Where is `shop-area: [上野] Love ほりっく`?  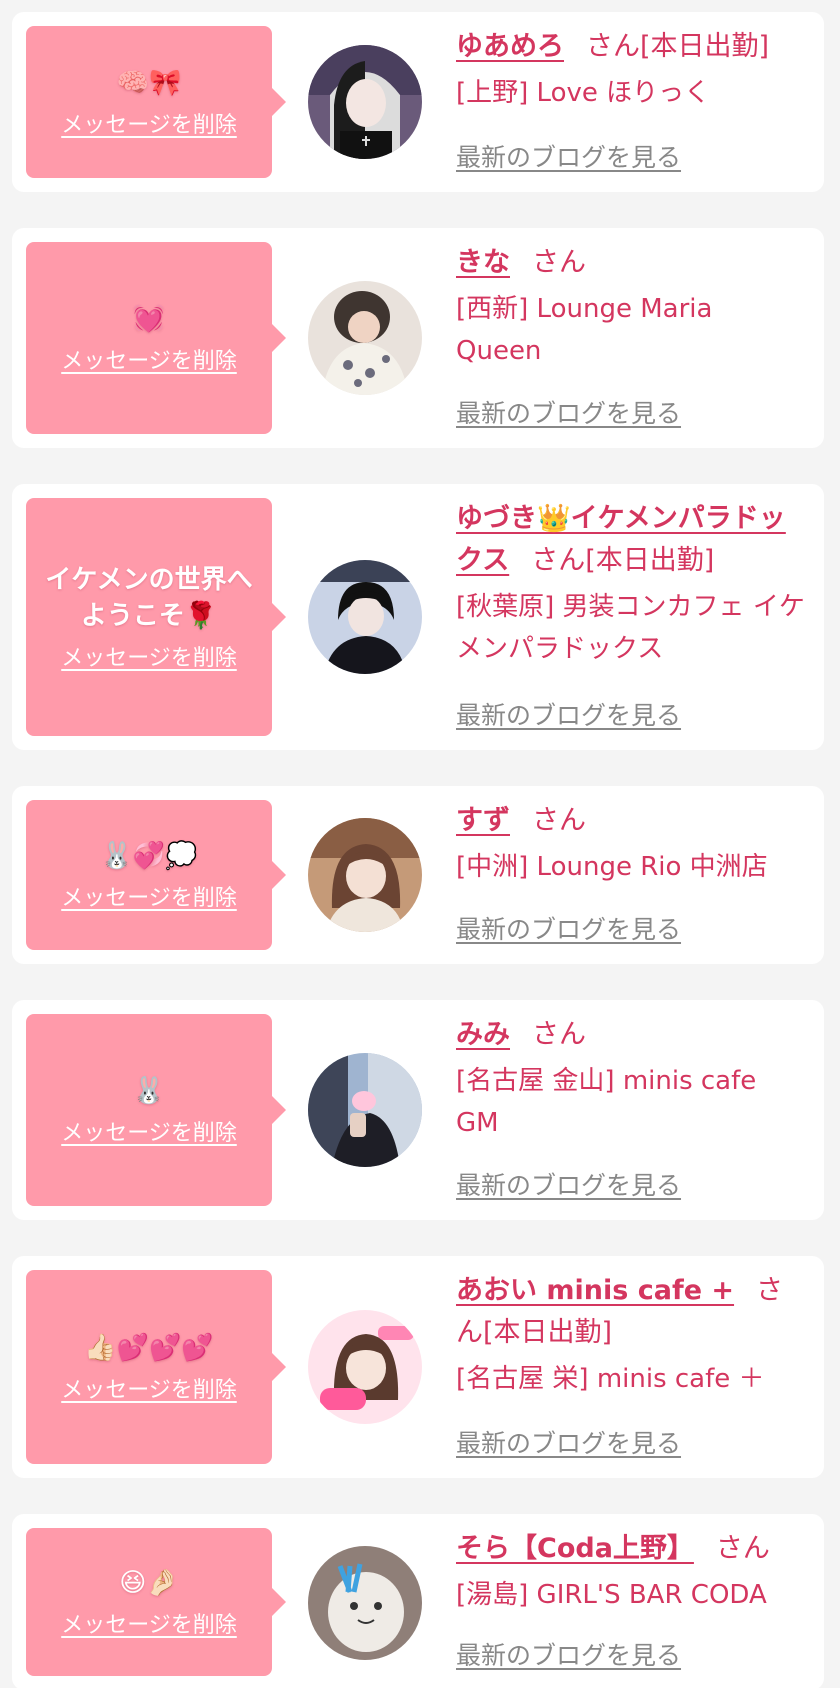 shop-area: [上野] Love ほりっく is located at coordinates (583, 93).